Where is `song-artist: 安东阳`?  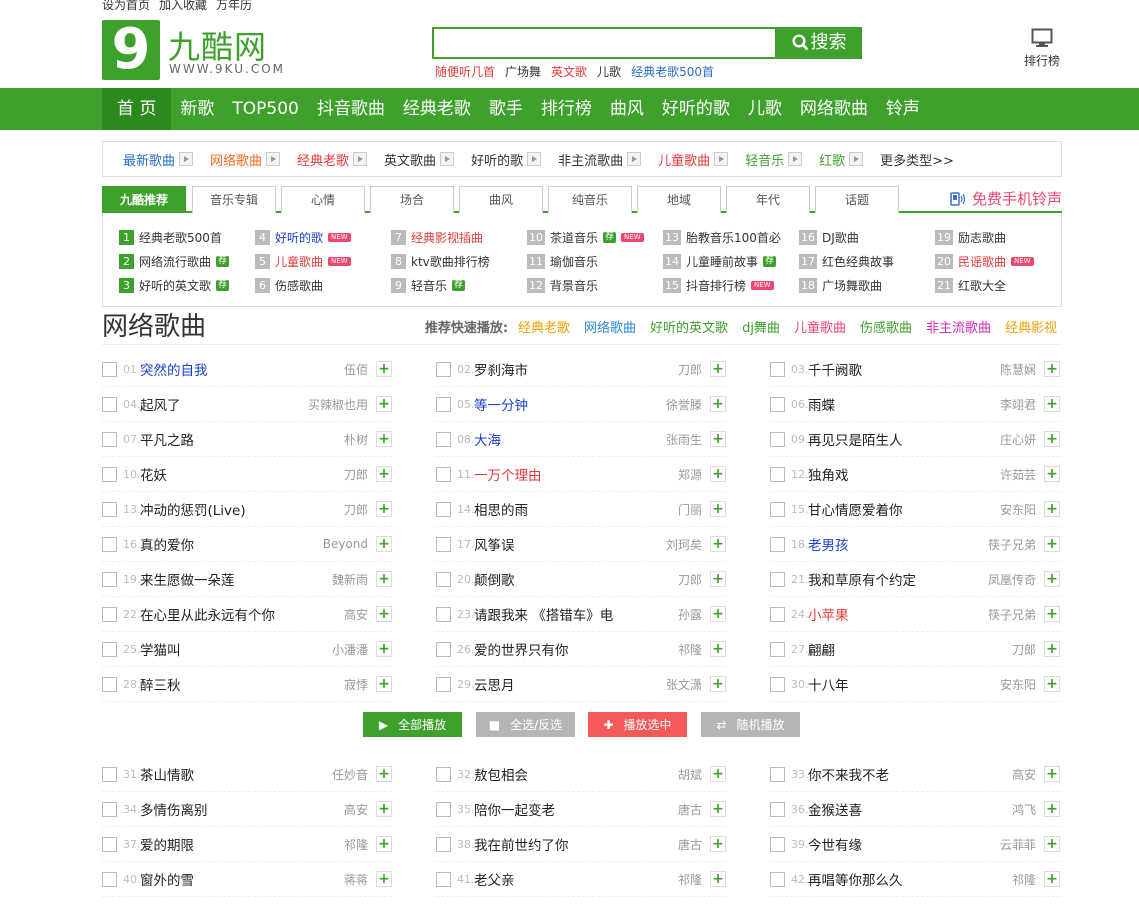 song-artist: 安东阳 is located at coordinates (1018, 509).